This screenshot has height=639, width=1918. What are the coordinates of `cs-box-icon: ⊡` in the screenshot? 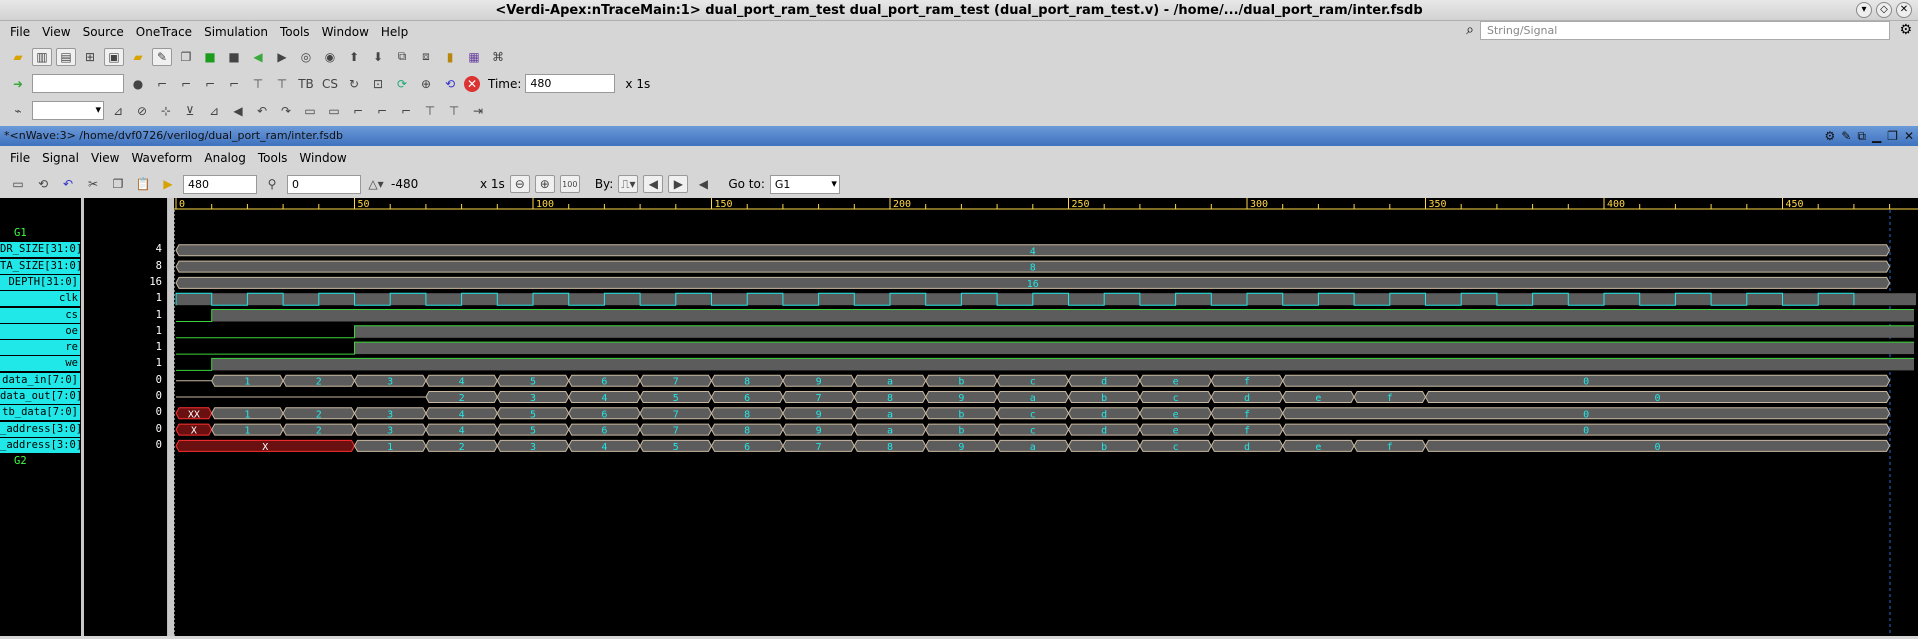 It's located at (378, 84).